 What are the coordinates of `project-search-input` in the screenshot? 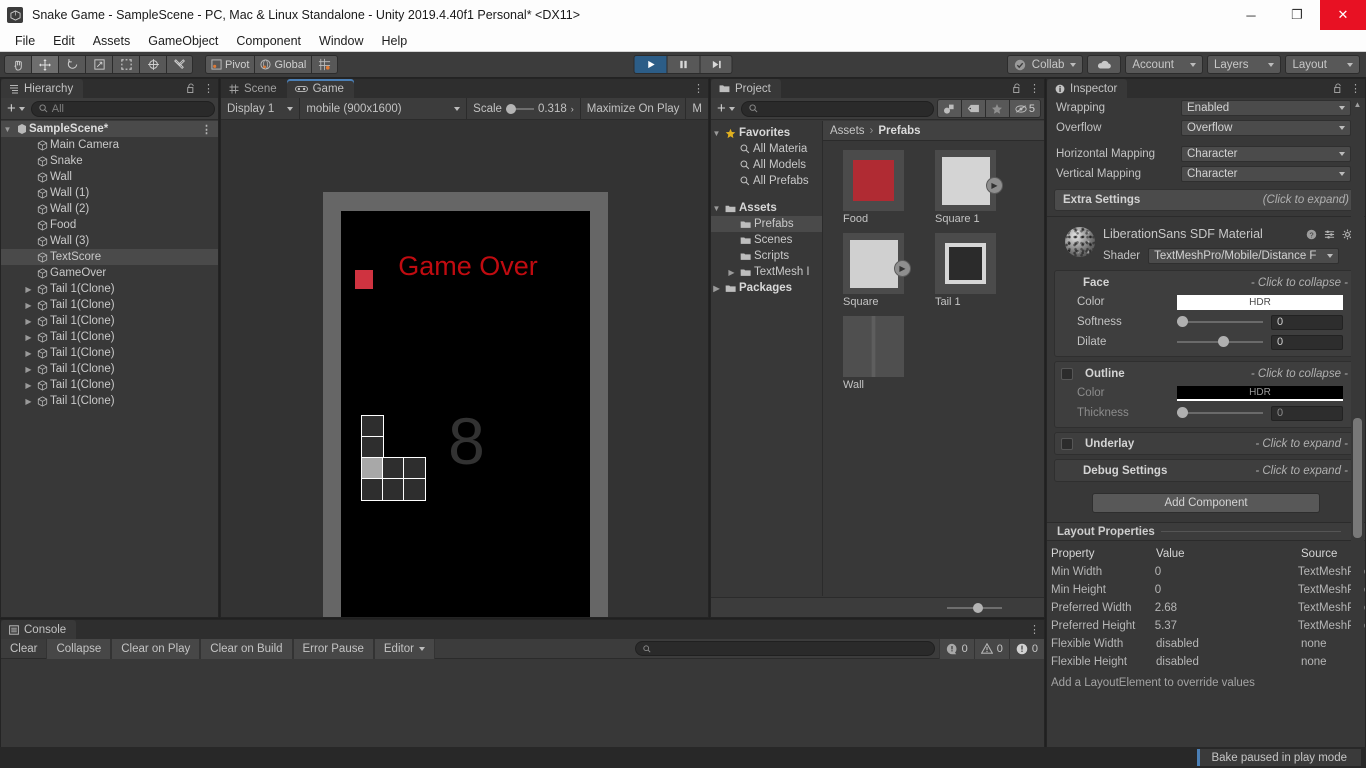 It's located at (837, 108).